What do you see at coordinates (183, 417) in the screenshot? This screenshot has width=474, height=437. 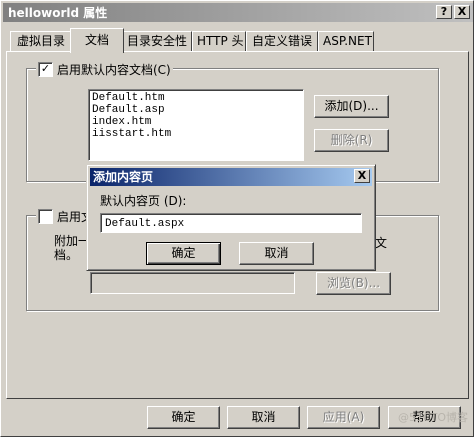 I see `ok-button: 确定` at bounding box center [183, 417].